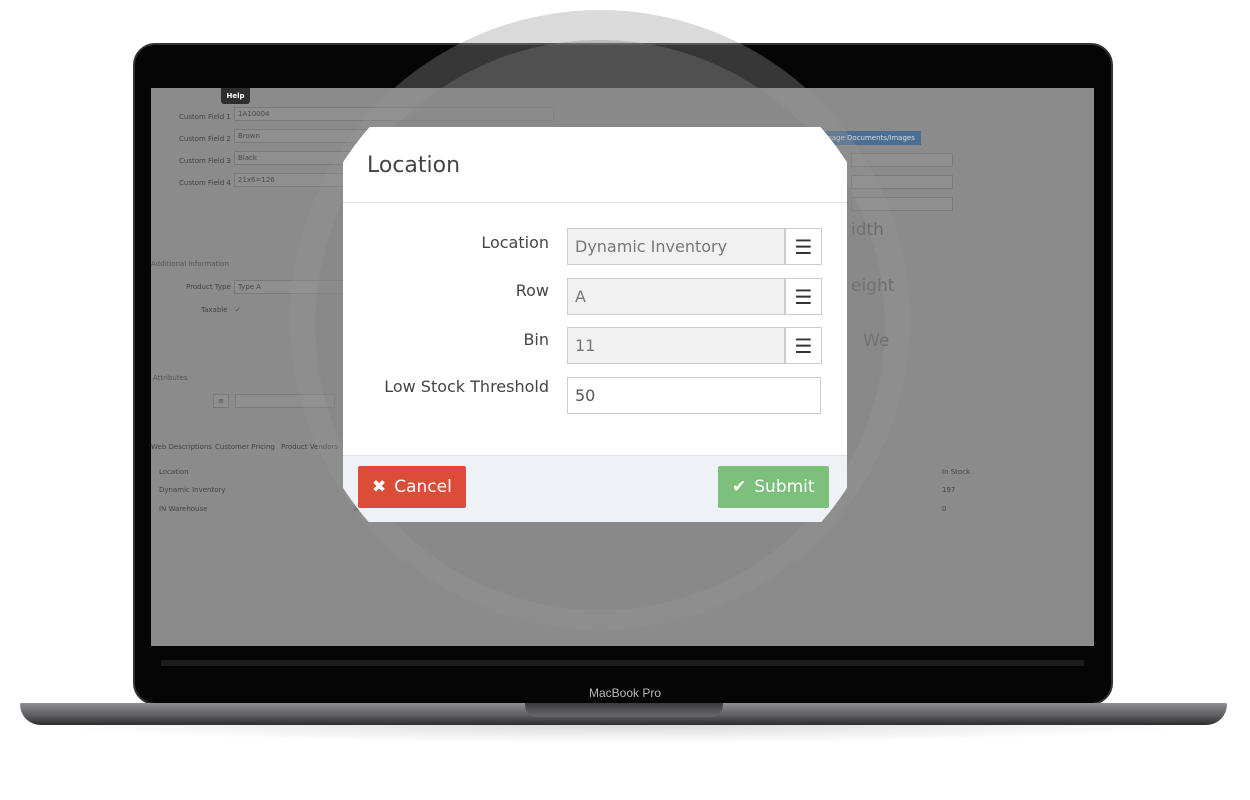 Image resolution: width=1250 pixels, height=800 pixels. What do you see at coordinates (379, 487) in the screenshot?
I see `close-icon: ✖` at bounding box center [379, 487].